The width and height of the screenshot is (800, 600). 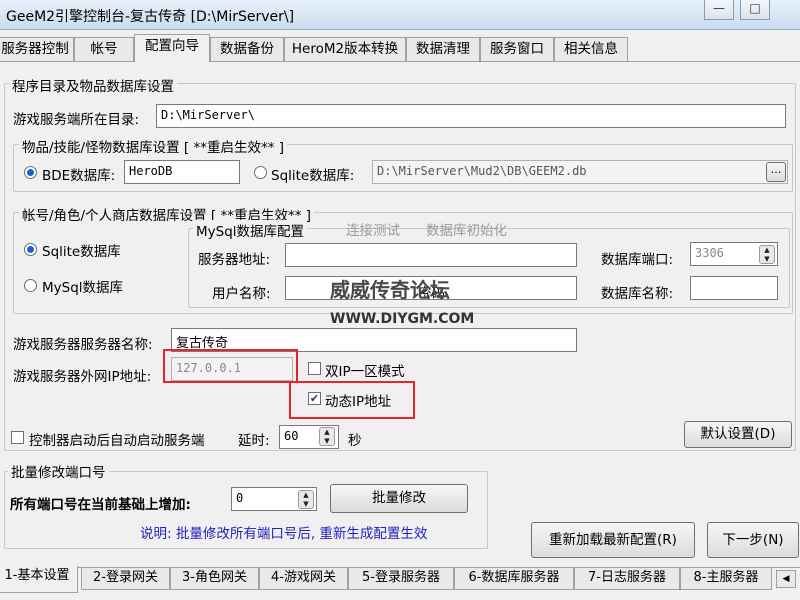 What do you see at coordinates (260, 172) in the screenshot?
I see `sqlite-item-radio` at bounding box center [260, 172].